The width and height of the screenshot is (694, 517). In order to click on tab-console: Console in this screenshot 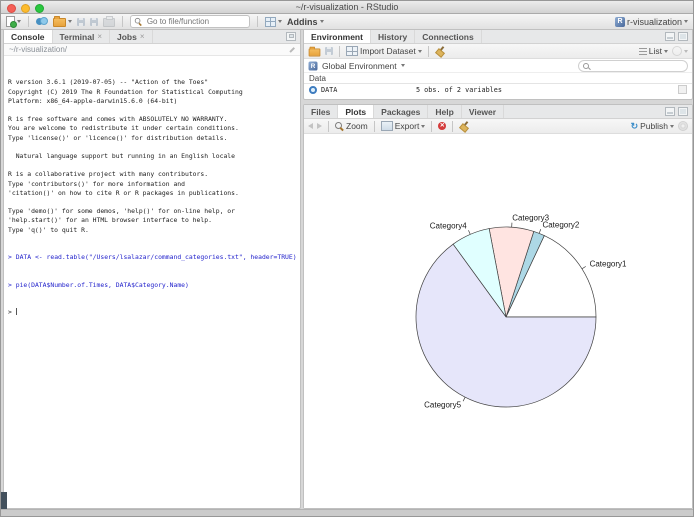, I will do `click(28, 36)`.